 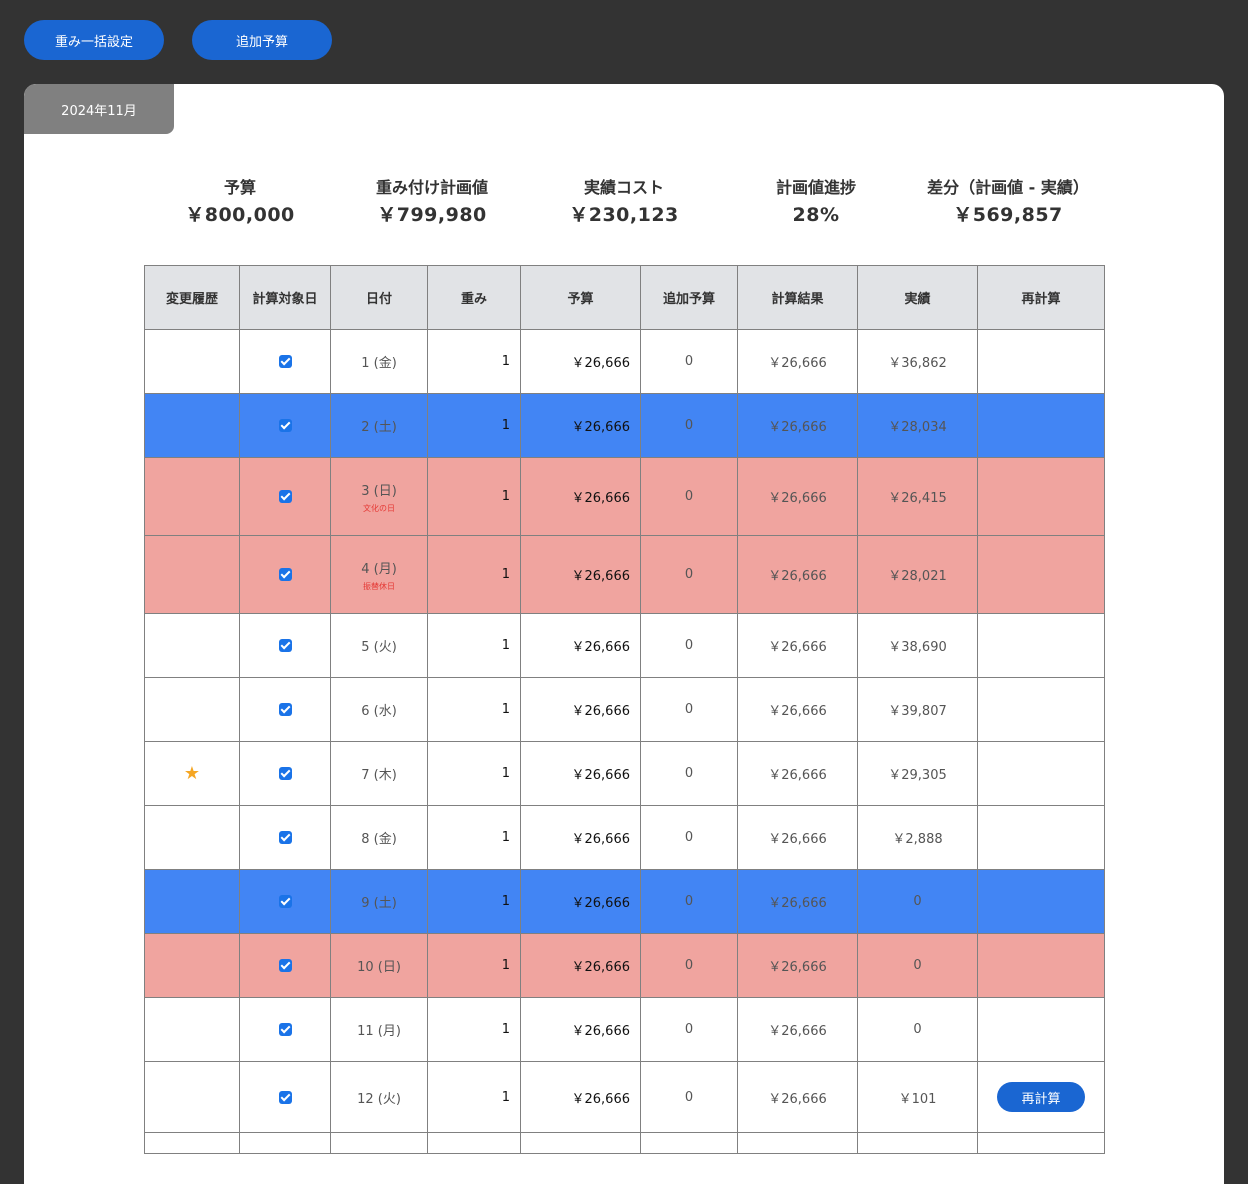 I want to click on summary-label: 重み付け計画値, so click(x=431, y=187).